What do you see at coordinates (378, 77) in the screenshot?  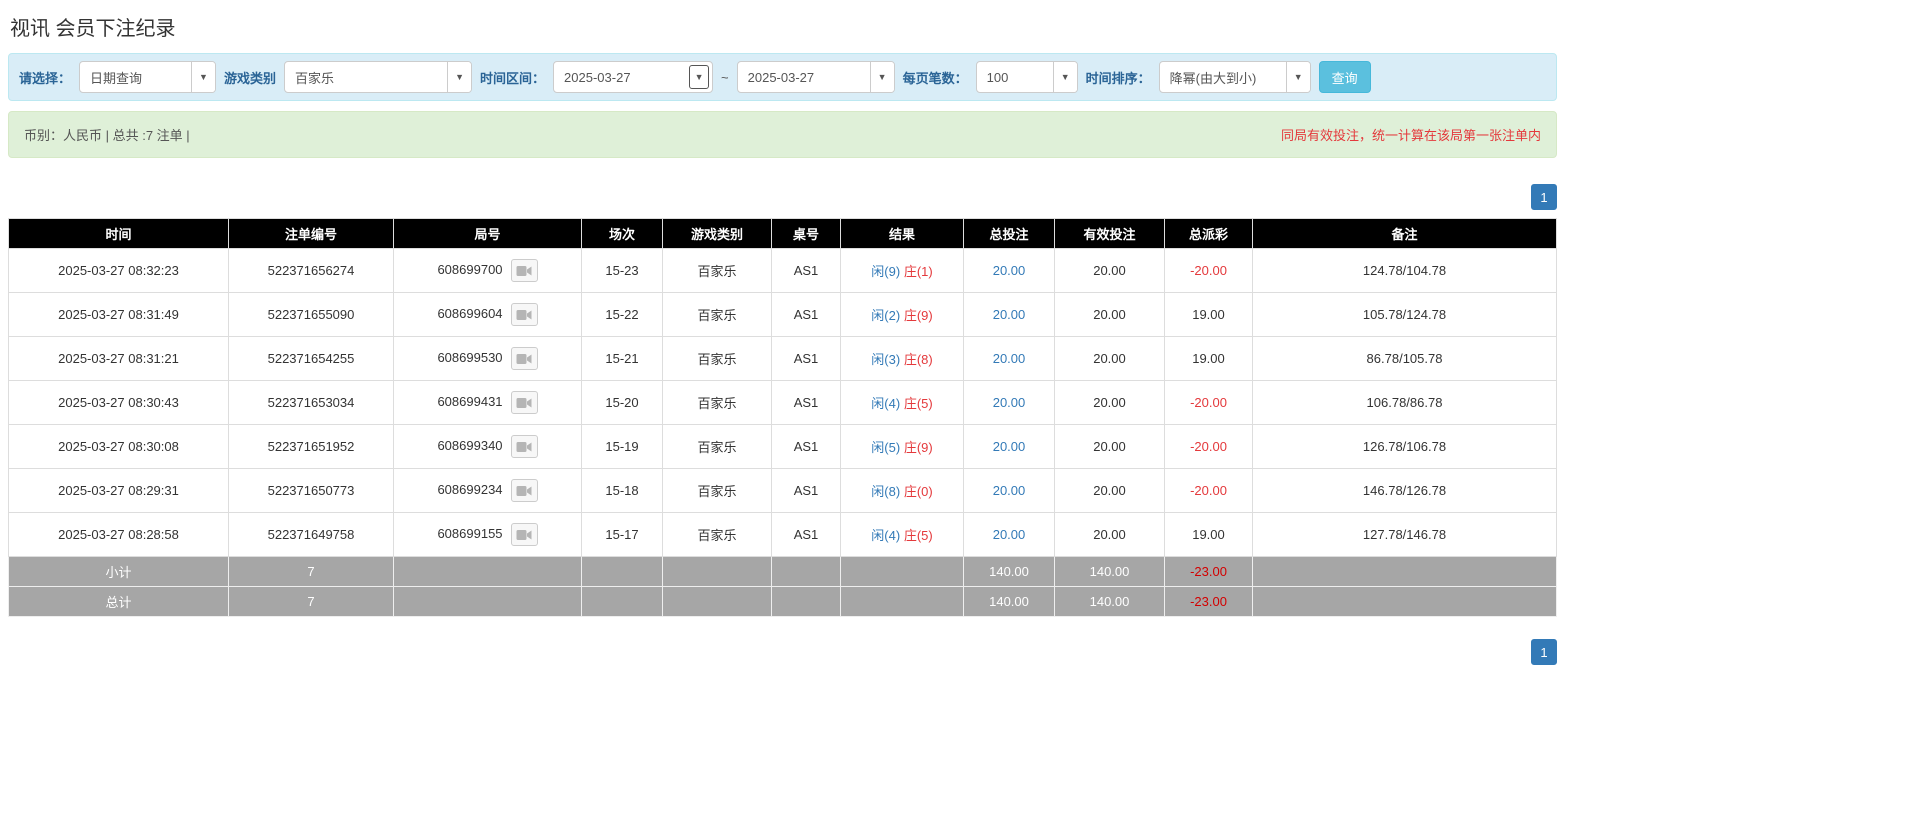 I see `game-type-select: 百家乐 ▼` at bounding box center [378, 77].